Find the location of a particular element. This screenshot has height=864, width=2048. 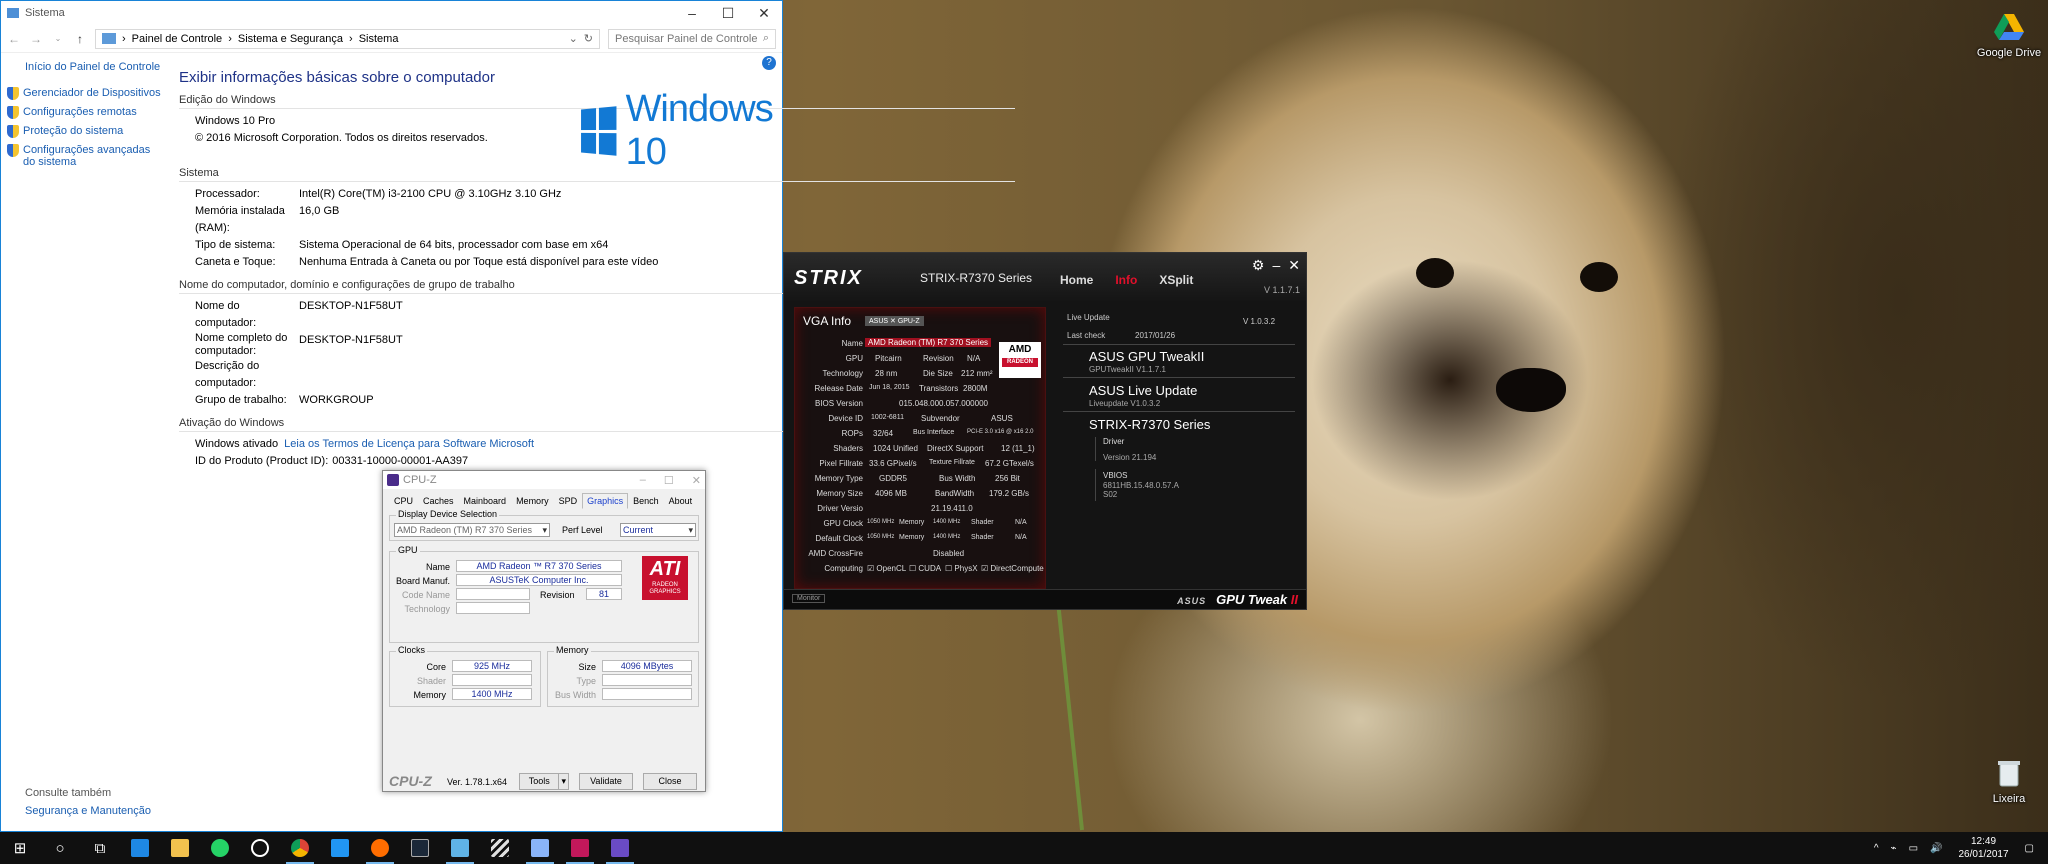

info-label: Computing is located at coordinates (843, 568).